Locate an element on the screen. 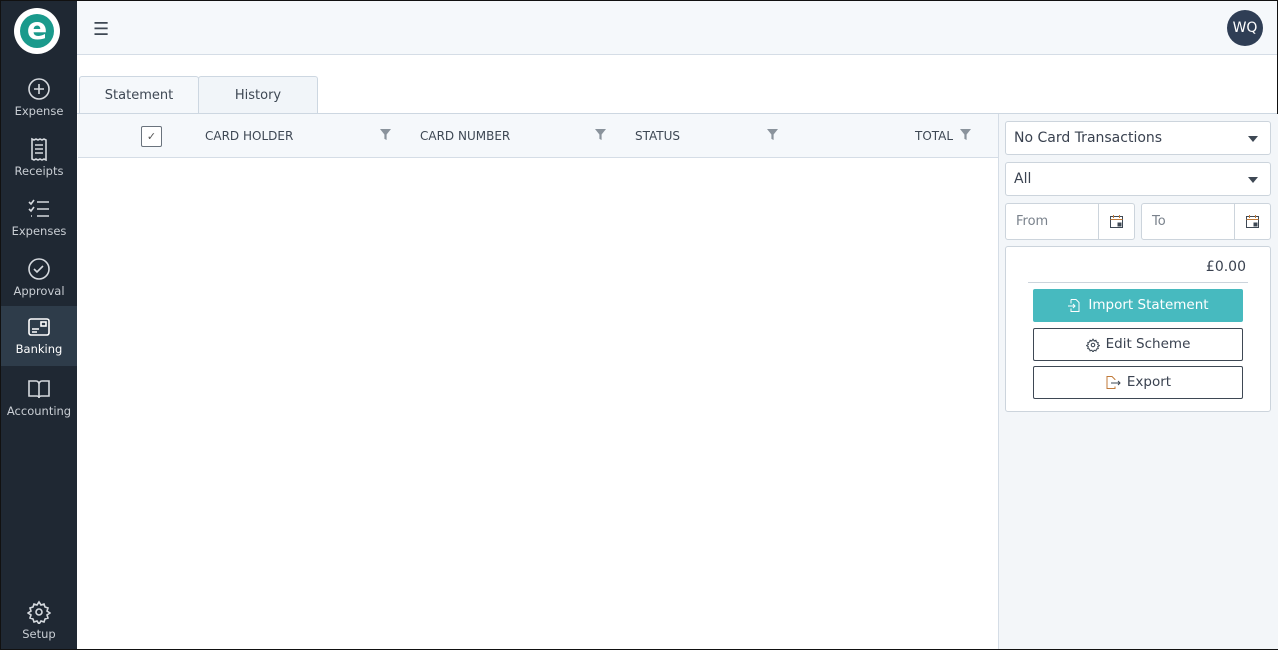 The width and height of the screenshot is (1278, 651). checklist-icon is located at coordinates (38, 208).